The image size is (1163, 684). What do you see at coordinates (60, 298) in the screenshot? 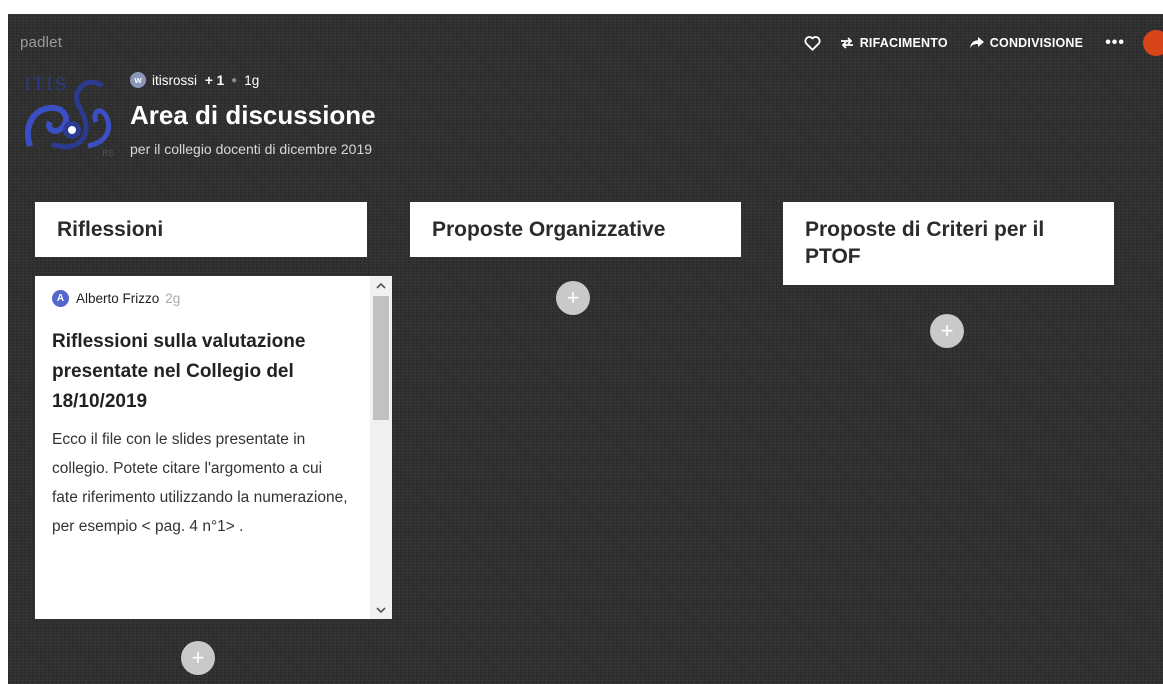
I see `author-avatar: A` at bounding box center [60, 298].